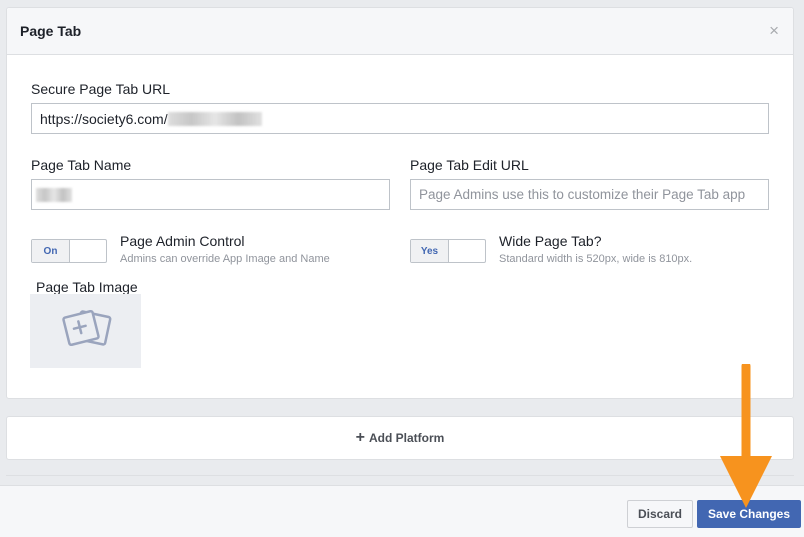  I want to click on edit-url-input, so click(589, 194).